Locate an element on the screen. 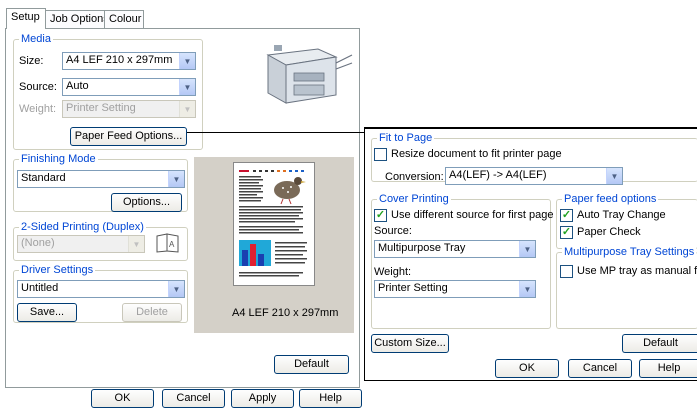 The width and height of the screenshot is (697, 412). mp-tray-settings-group: Multipurpose Tray Settings is located at coordinates (626, 287).